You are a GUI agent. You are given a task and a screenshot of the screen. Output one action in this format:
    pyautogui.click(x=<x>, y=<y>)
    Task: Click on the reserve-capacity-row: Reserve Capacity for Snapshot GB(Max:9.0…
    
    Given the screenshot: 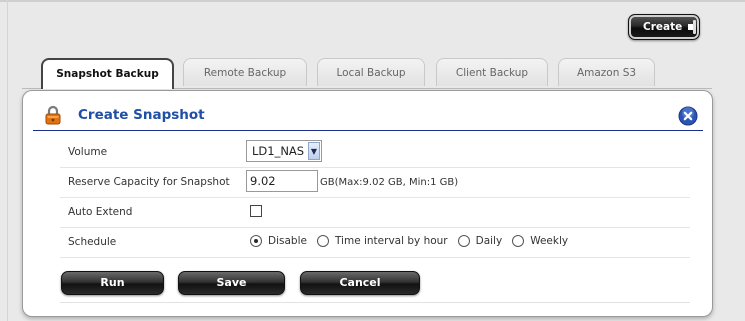 What is the action you would take?
    pyautogui.click(x=375, y=183)
    